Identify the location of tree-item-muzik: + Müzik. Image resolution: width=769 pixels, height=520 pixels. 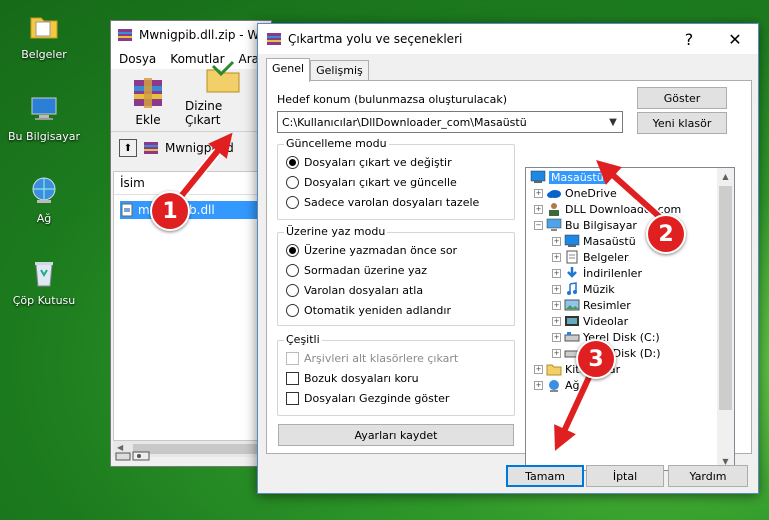
(583, 289).